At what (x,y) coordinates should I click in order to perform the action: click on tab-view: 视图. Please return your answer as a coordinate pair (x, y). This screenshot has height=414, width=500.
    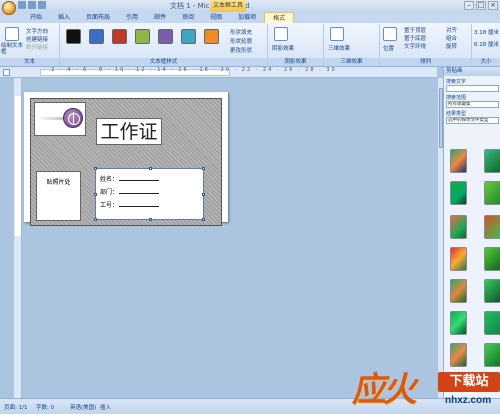
    Looking at the image, I should click on (216, 17).